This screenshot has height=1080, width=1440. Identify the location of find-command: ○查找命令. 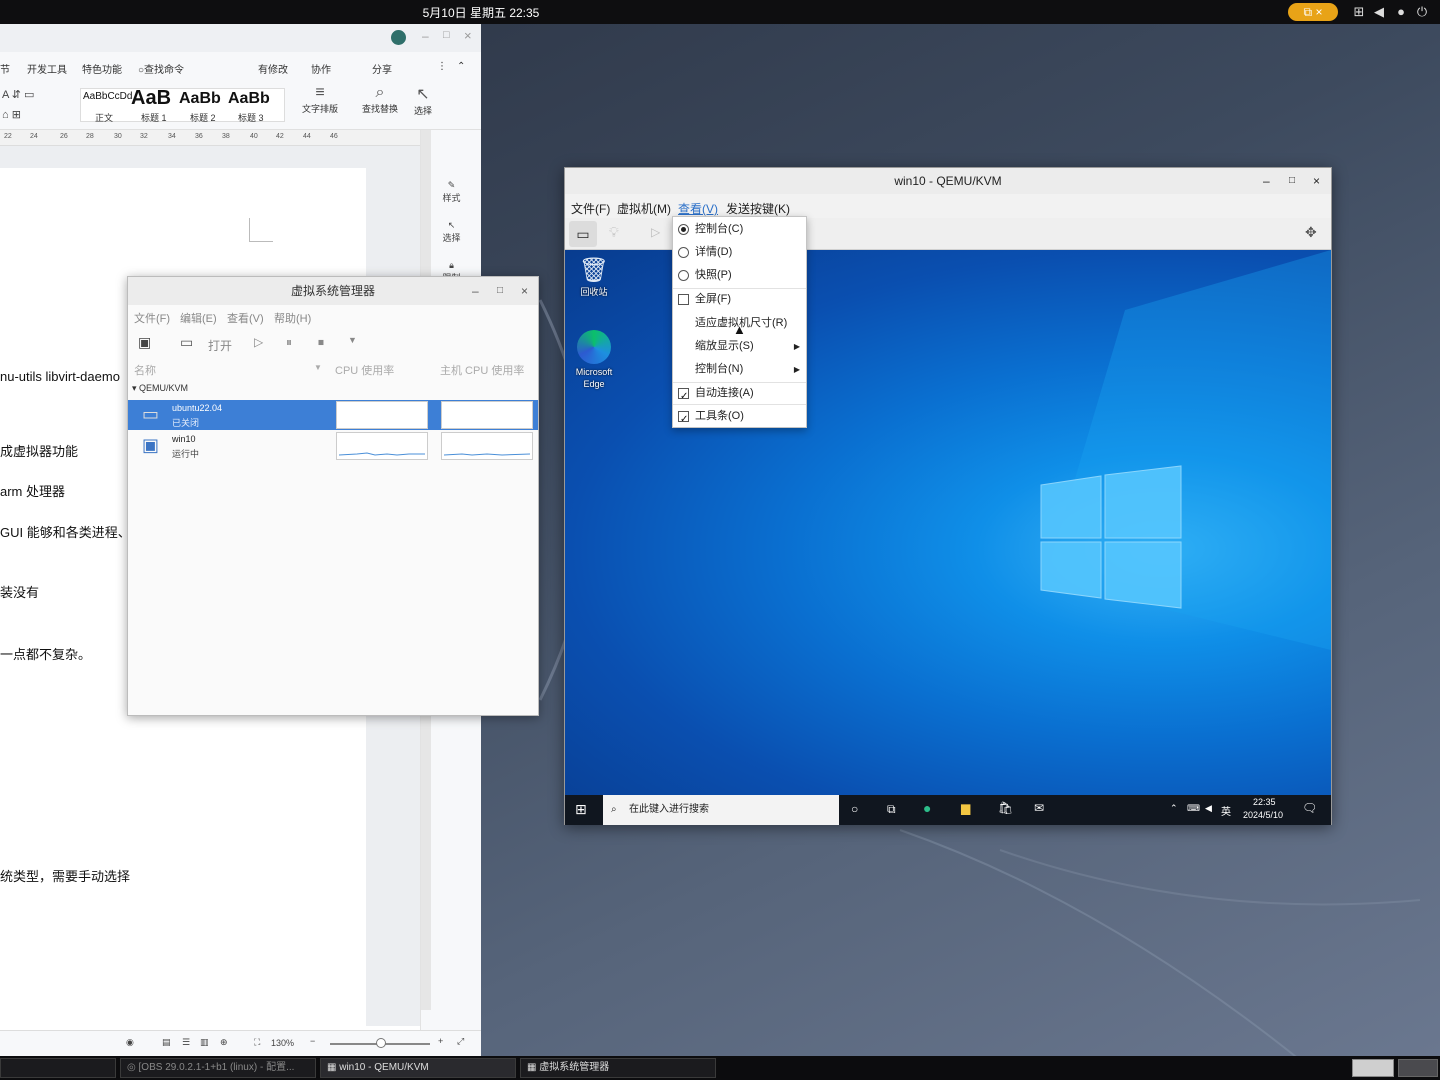
(161, 68).